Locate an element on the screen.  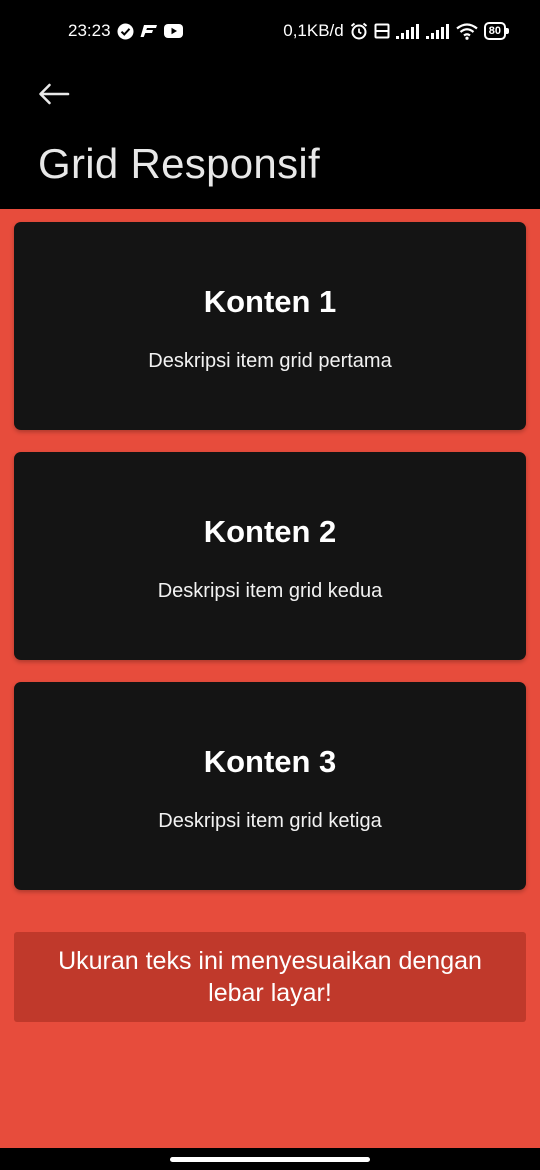
card-title: Konten 2 is located at coordinates (270, 531).